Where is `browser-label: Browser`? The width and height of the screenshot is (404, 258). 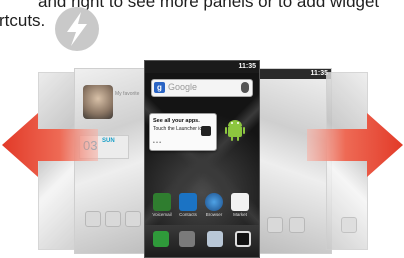
browser-label: Browser is located at coordinates (214, 214).